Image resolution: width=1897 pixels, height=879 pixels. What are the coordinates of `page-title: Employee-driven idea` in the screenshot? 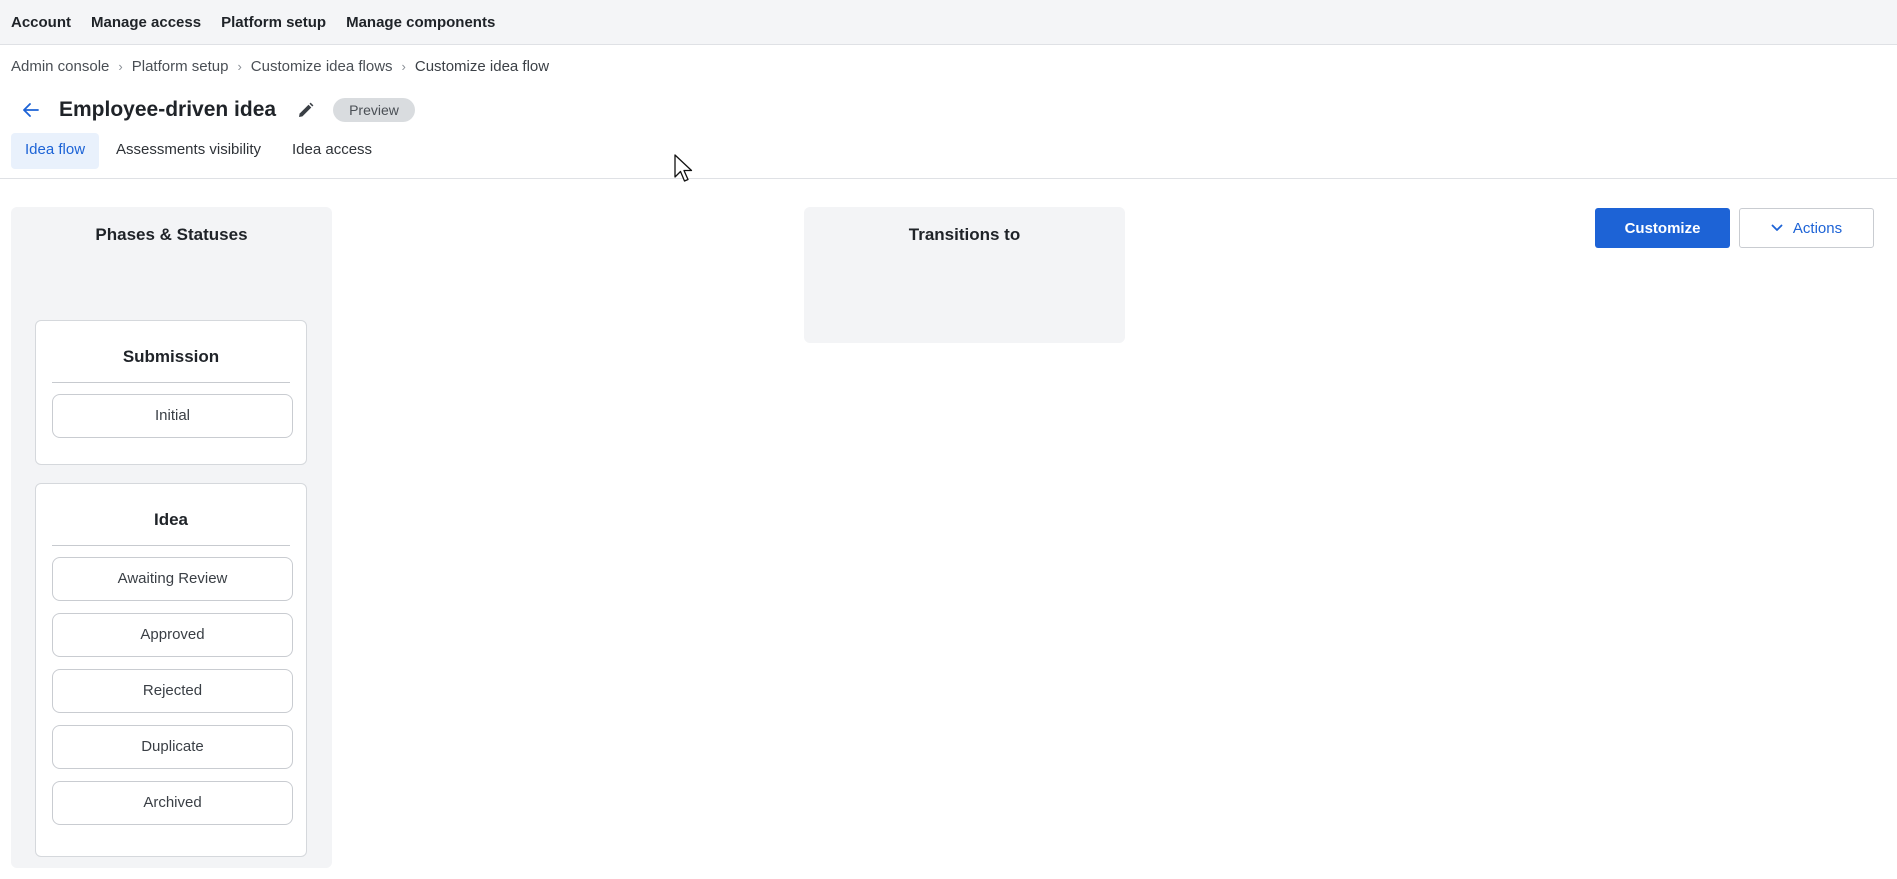 It's located at (168, 109).